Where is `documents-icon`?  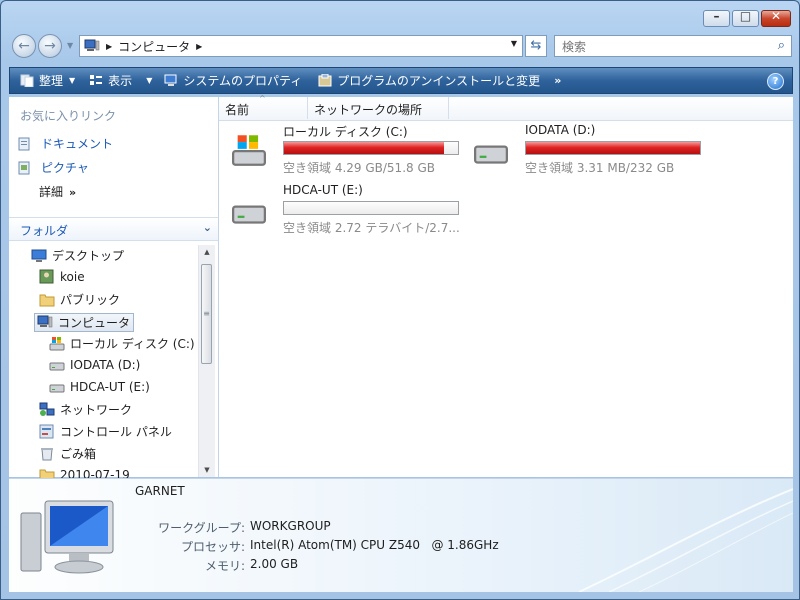 documents-icon is located at coordinates (24, 143).